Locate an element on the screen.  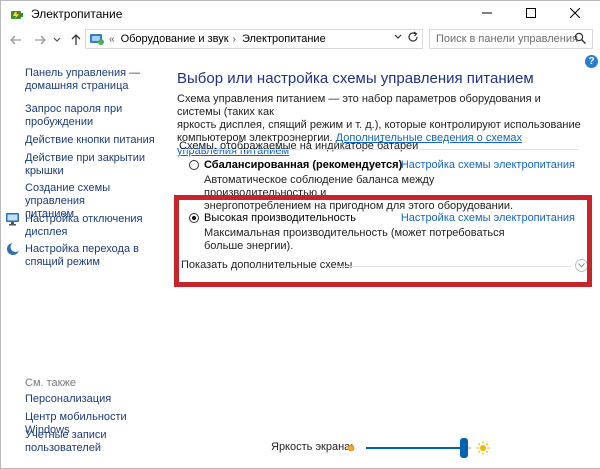
brightness-label: Яркость экрана: is located at coordinates (312, 447).